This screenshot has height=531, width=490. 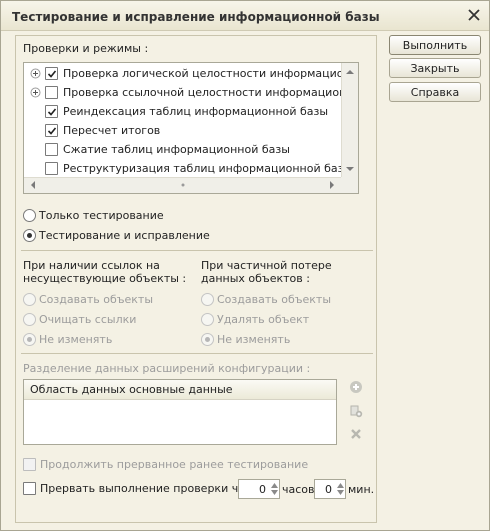 I want to click on list-item-label: Реиндексация таблиц информационной базы, so click(x=196, y=111).